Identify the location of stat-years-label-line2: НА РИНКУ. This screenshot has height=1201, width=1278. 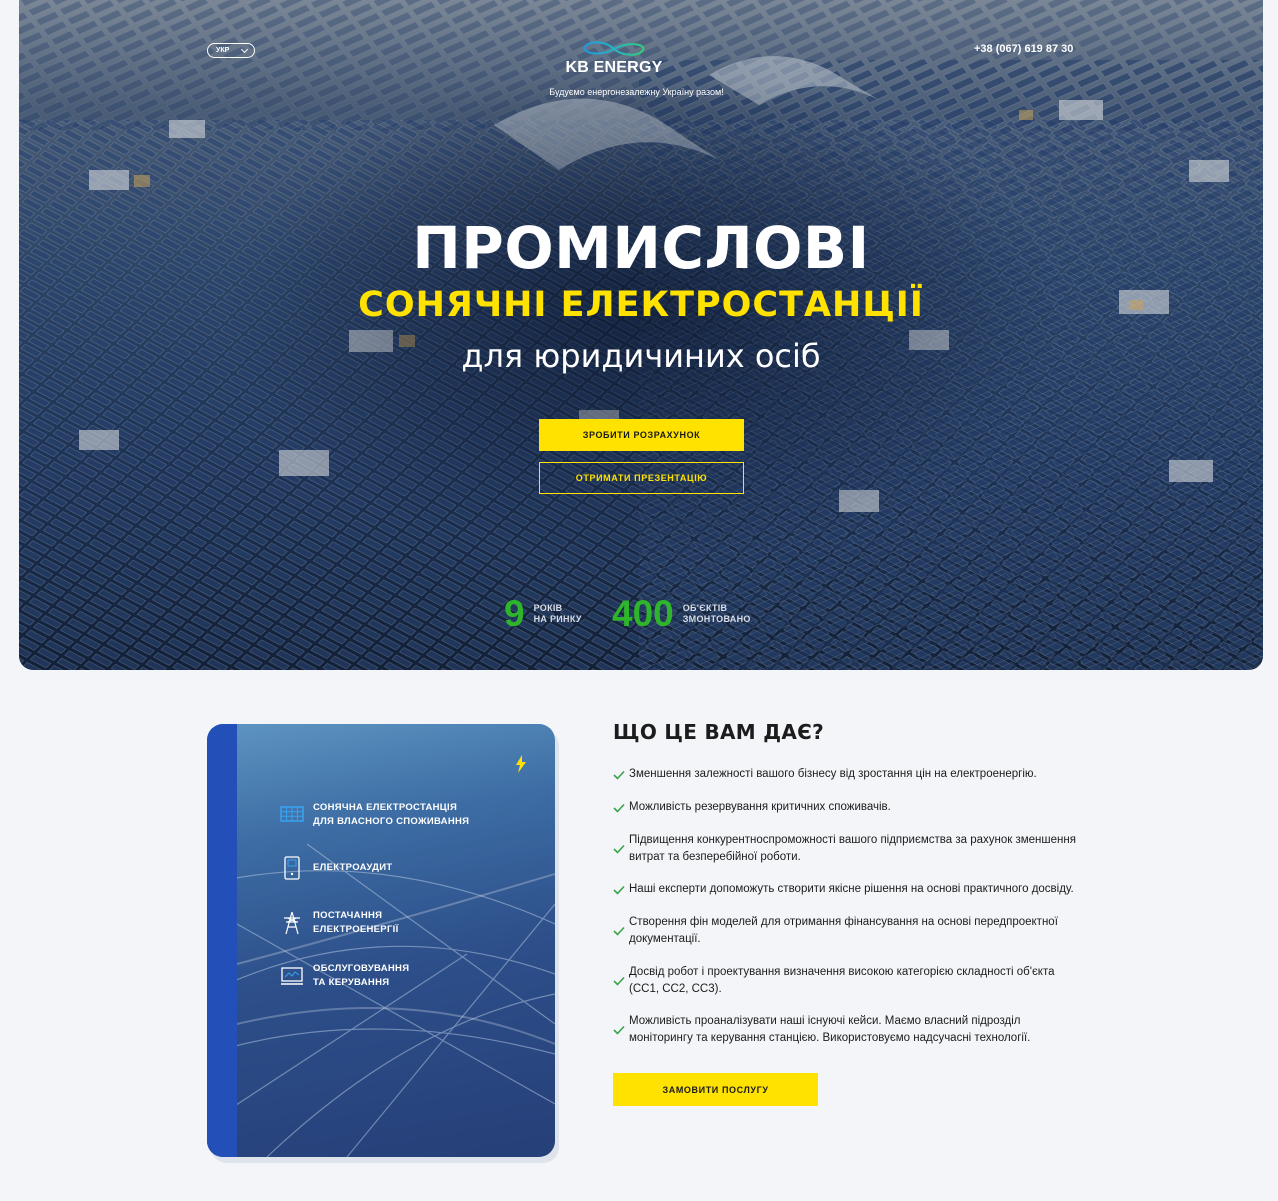
(557, 619).